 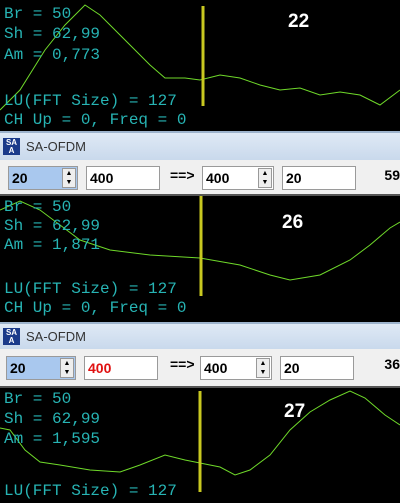 I want to click on toolbar-1: 20 ▲ ▼ 400 ==> 400 ▲ ▼ 20 59, so click(x=200, y=178).